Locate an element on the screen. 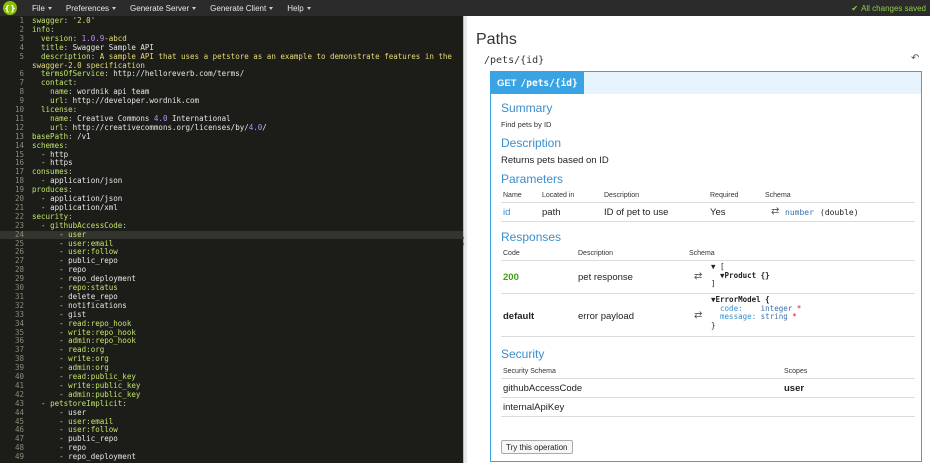  try-operation-button: Try this operation is located at coordinates (537, 447).